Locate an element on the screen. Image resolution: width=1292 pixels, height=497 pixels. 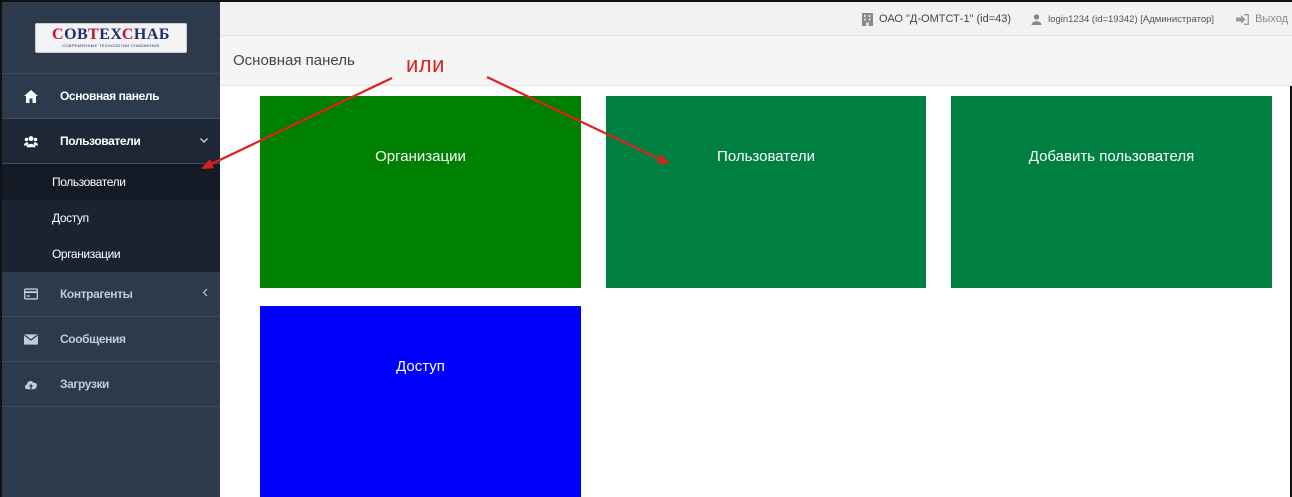
user-icon is located at coordinates (1036, 19).